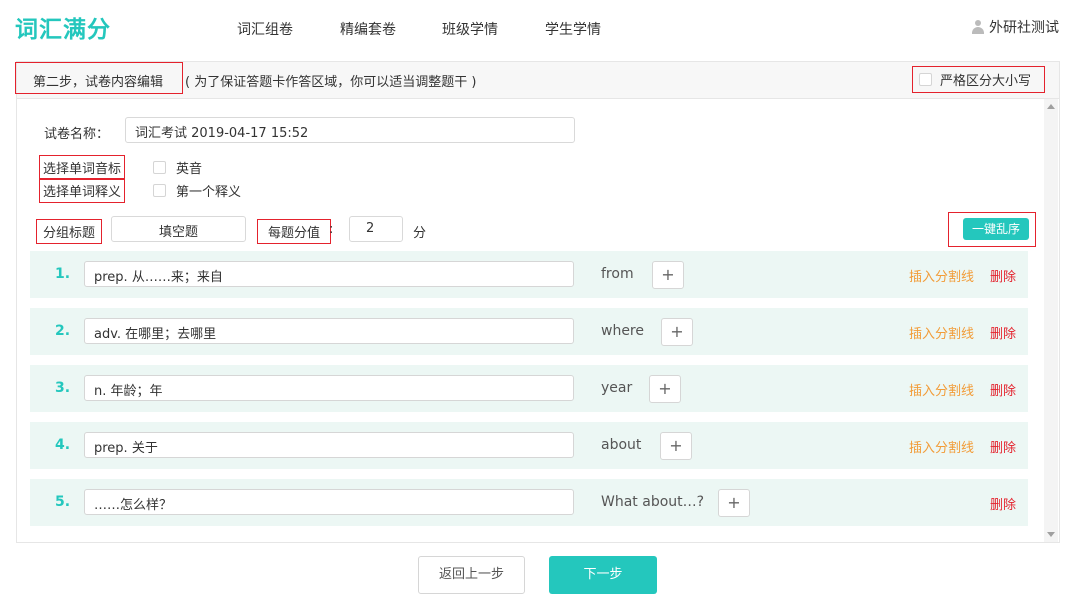 This screenshot has width=1089, height=599. What do you see at coordinates (159, 190) in the screenshot?
I see `meaning-checkbox` at bounding box center [159, 190].